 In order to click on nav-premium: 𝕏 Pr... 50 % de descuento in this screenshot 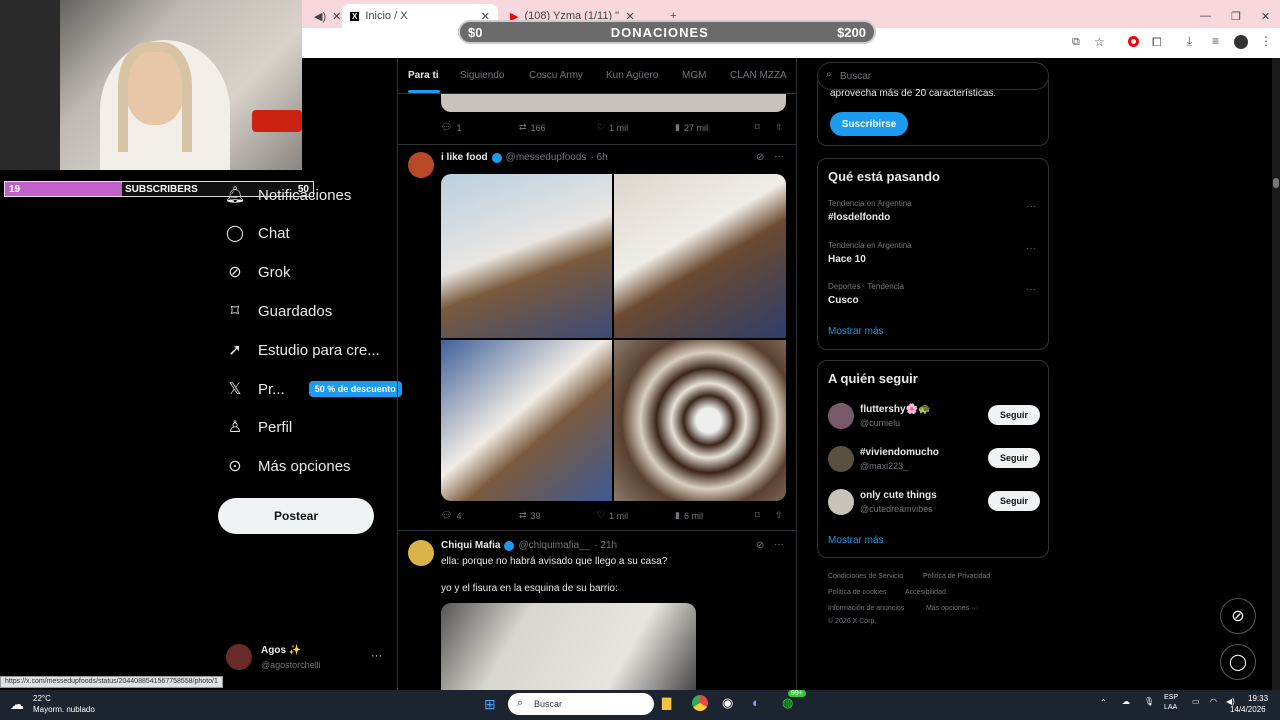, I will do `click(314, 389)`.